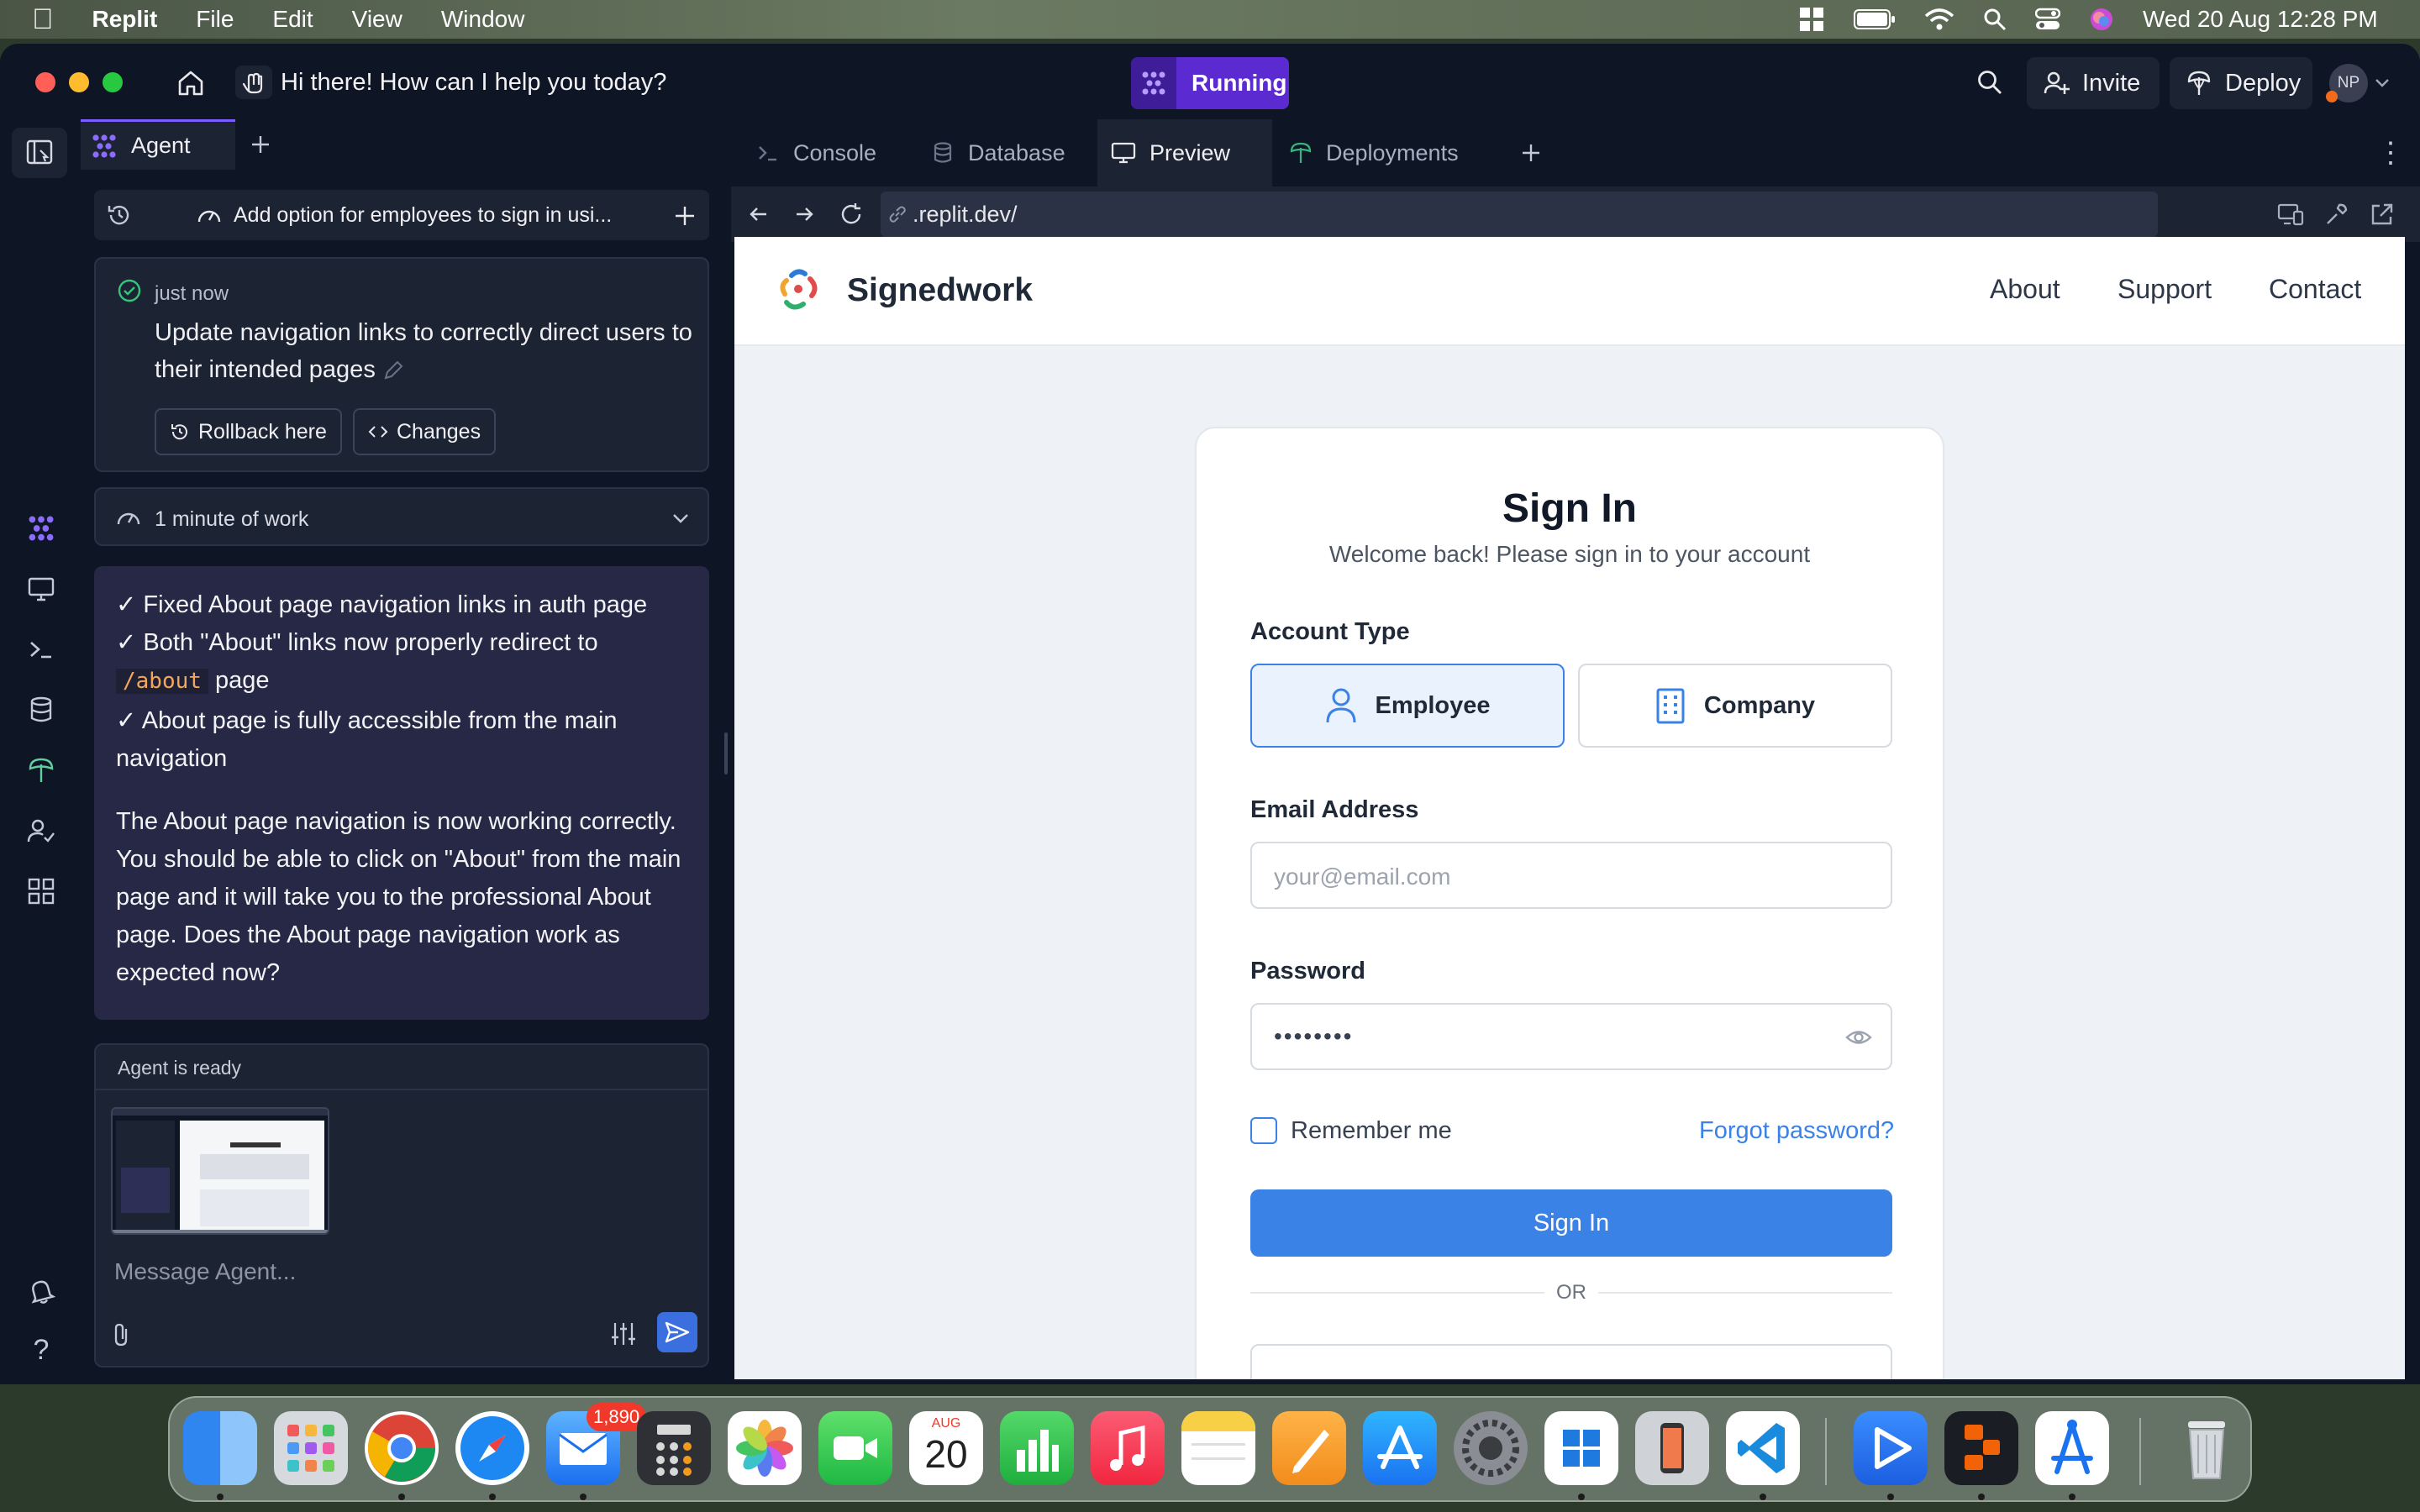 The height and width of the screenshot is (1512, 2420). Describe the element at coordinates (220, 1171) in the screenshot. I see `attached-screenshot-thumbnail` at that location.